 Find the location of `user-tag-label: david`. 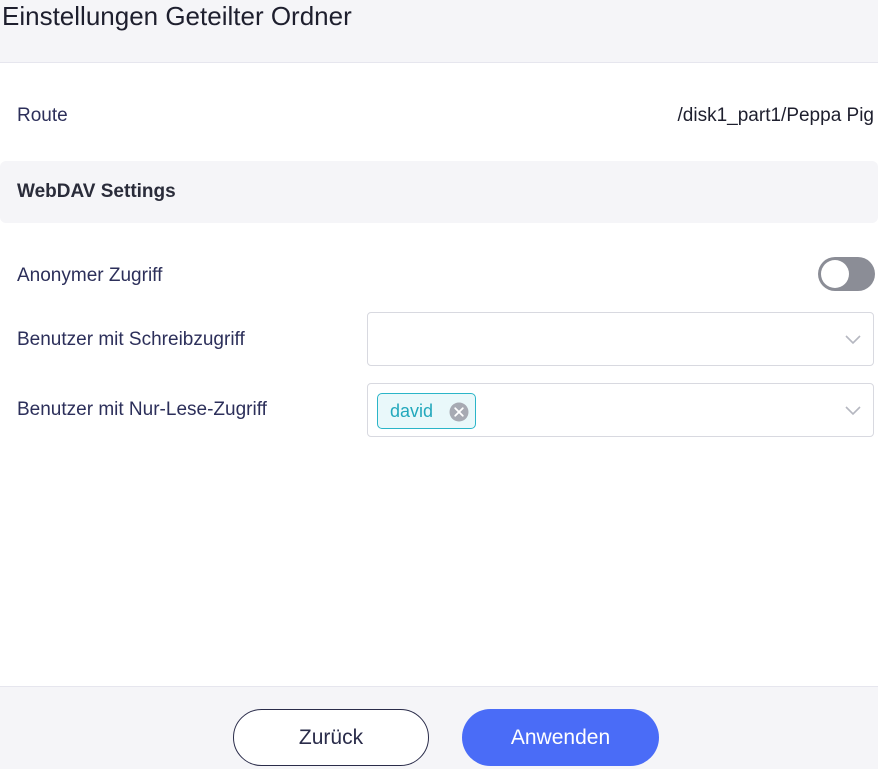

user-tag-label: david is located at coordinates (412, 411).